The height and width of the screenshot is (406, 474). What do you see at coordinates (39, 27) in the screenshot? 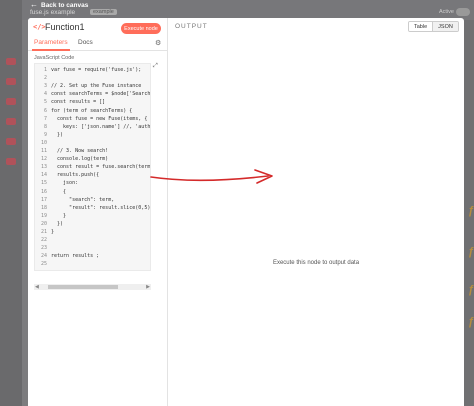
I see `code-icon: </>` at bounding box center [39, 27].